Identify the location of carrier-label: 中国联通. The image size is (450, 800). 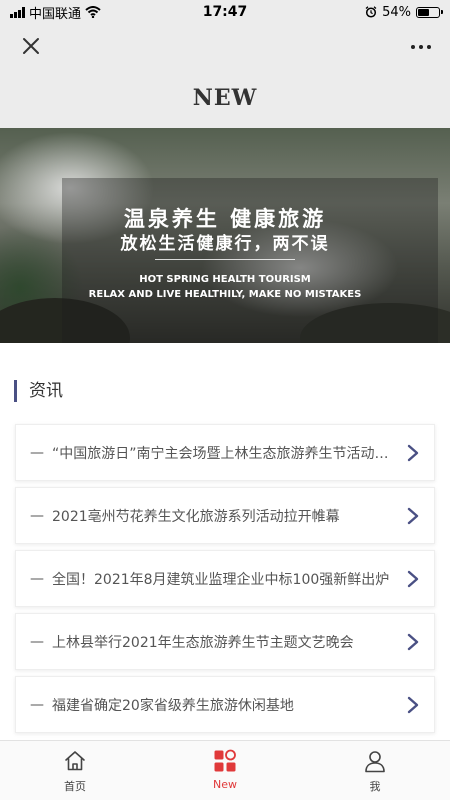
(55, 14).